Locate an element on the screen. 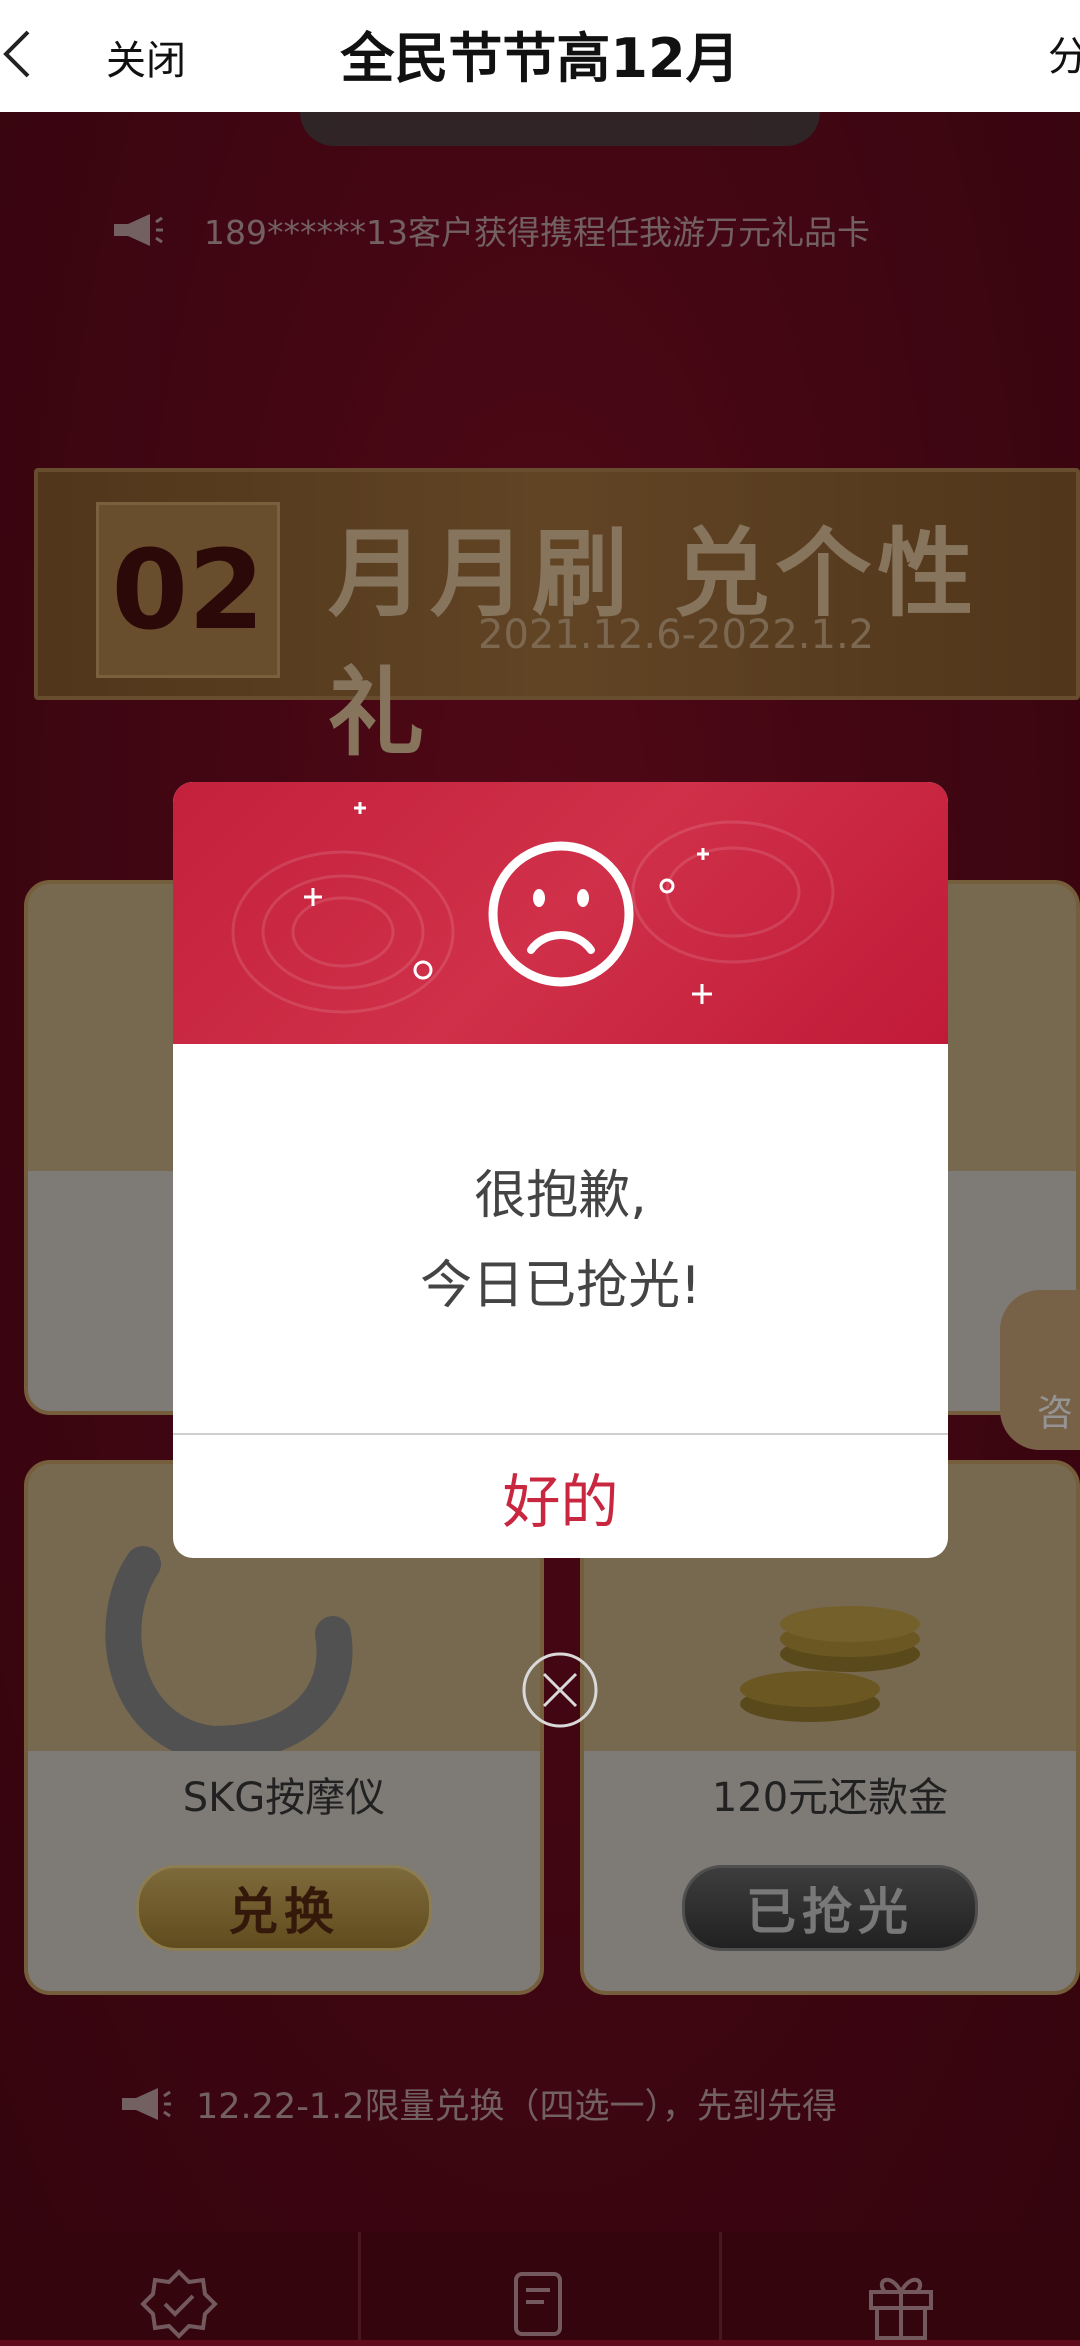 Image resolution: width=1080 pixels, height=2346 pixels. dialog-message-line2: 今日已抢光! is located at coordinates (560, 1286).